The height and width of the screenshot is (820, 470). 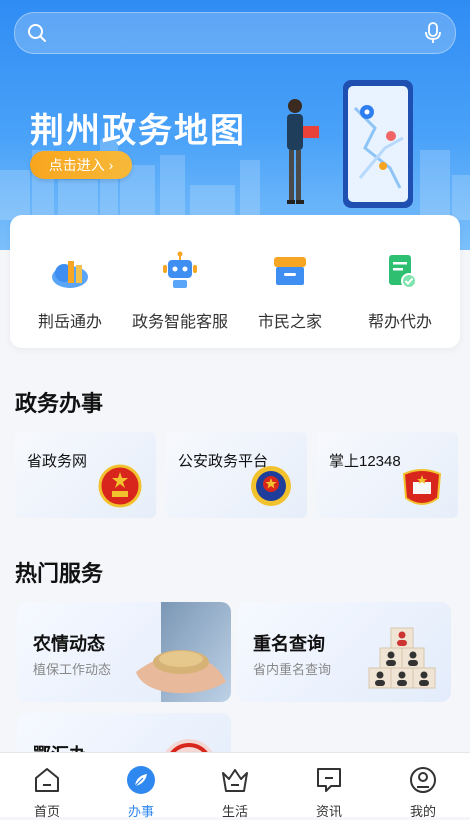 What do you see at coordinates (350, 144) in the screenshot?
I see `map-phone-illustration` at bounding box center [350, 144].